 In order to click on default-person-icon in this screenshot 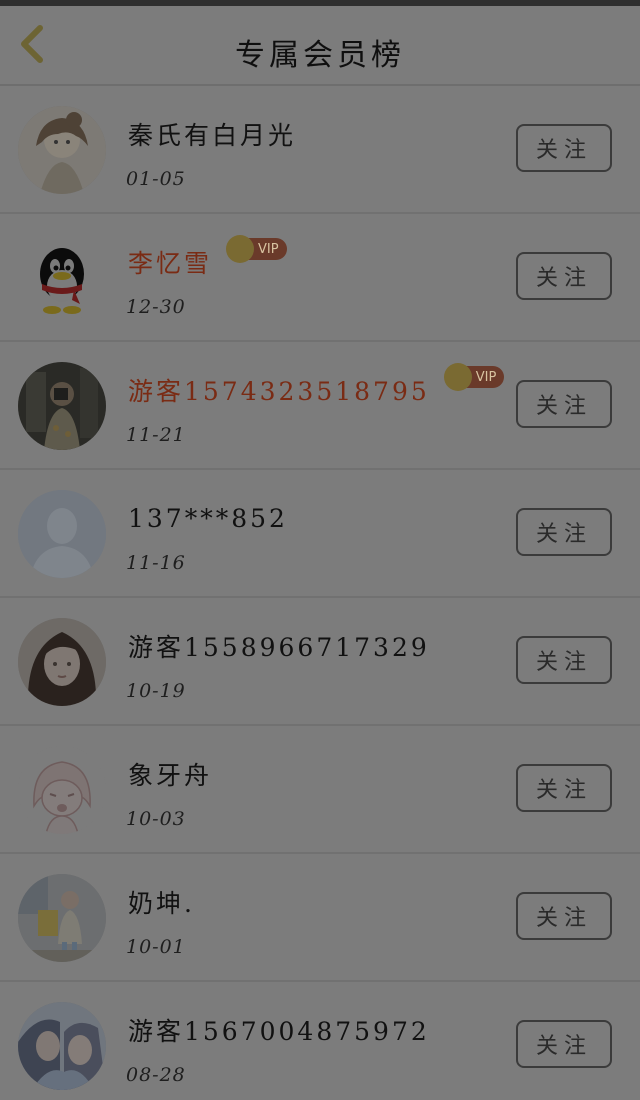, I will do `click(62, 534)`.